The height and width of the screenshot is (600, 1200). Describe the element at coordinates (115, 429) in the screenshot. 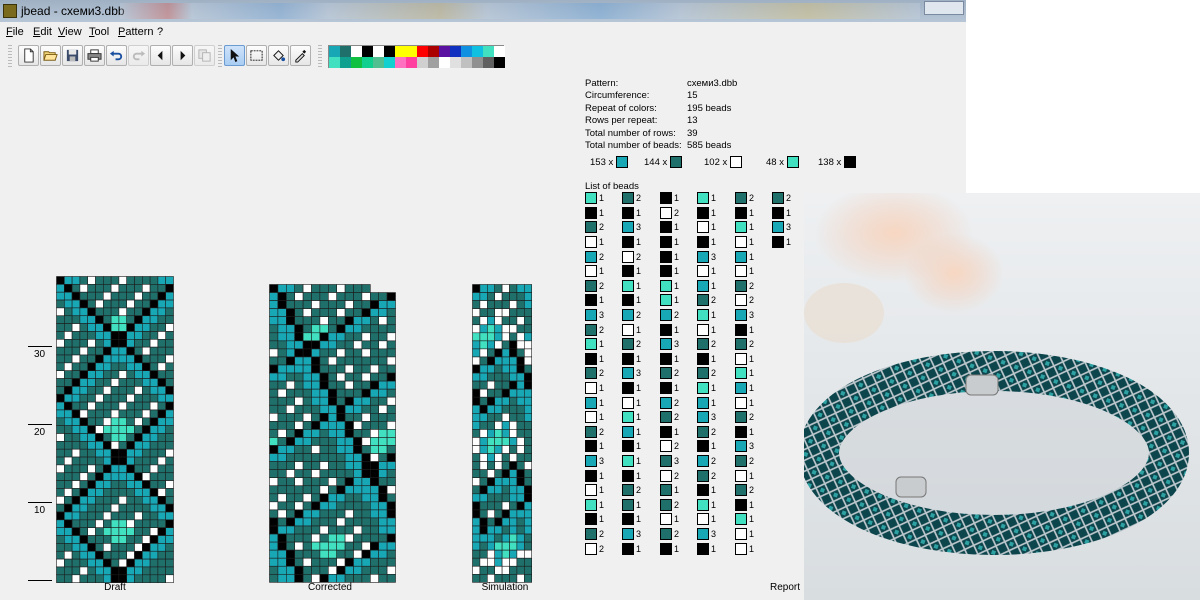

I see `draft-grid` at that location.